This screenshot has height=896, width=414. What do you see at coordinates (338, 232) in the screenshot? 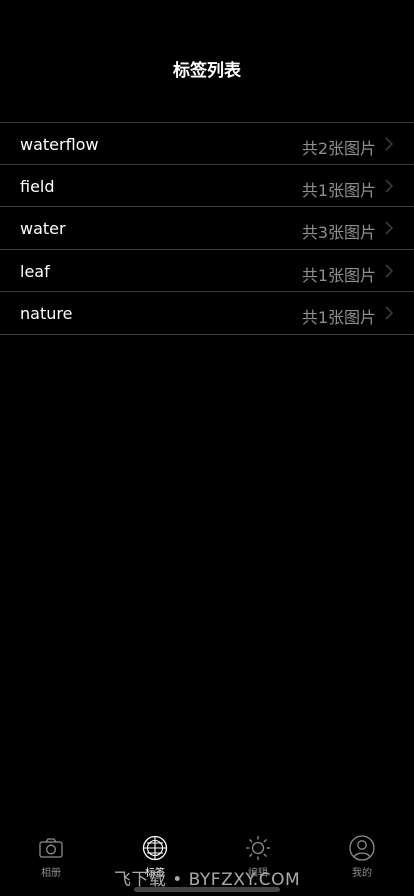
I see `tag-count: 共3张图片` at bounding box center [338, 232].